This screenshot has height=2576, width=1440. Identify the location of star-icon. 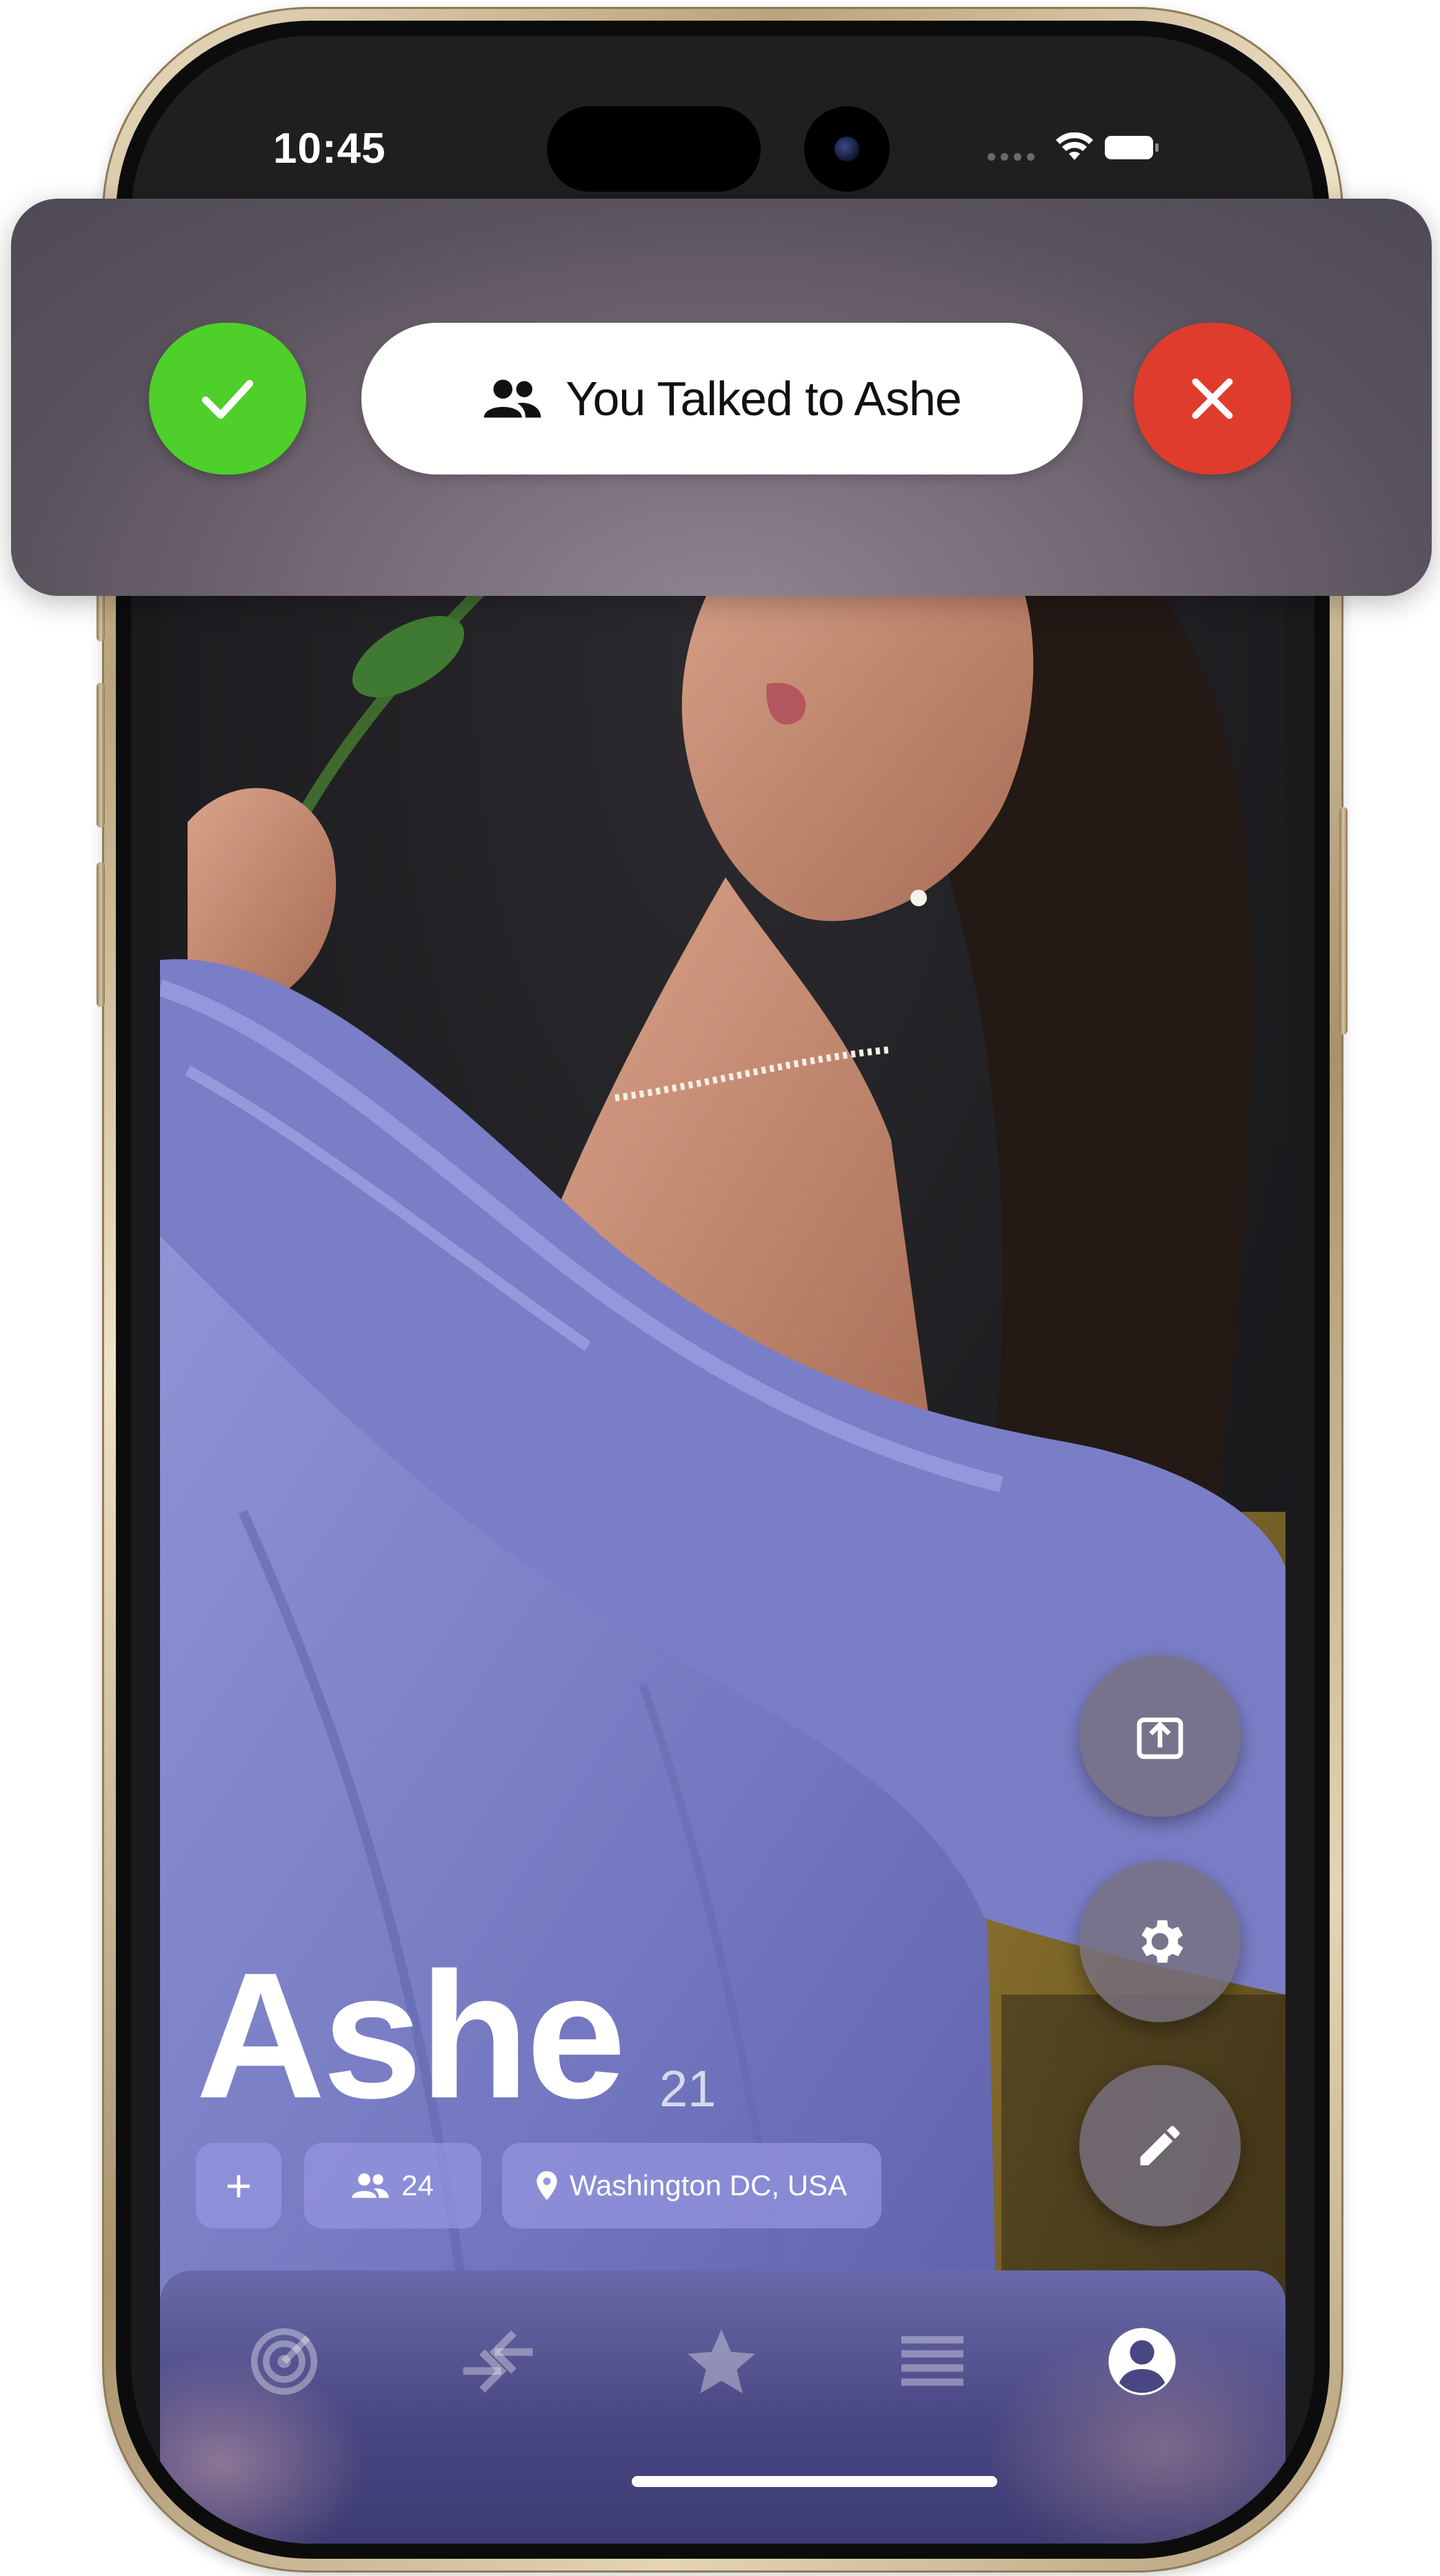
(721, 2361).